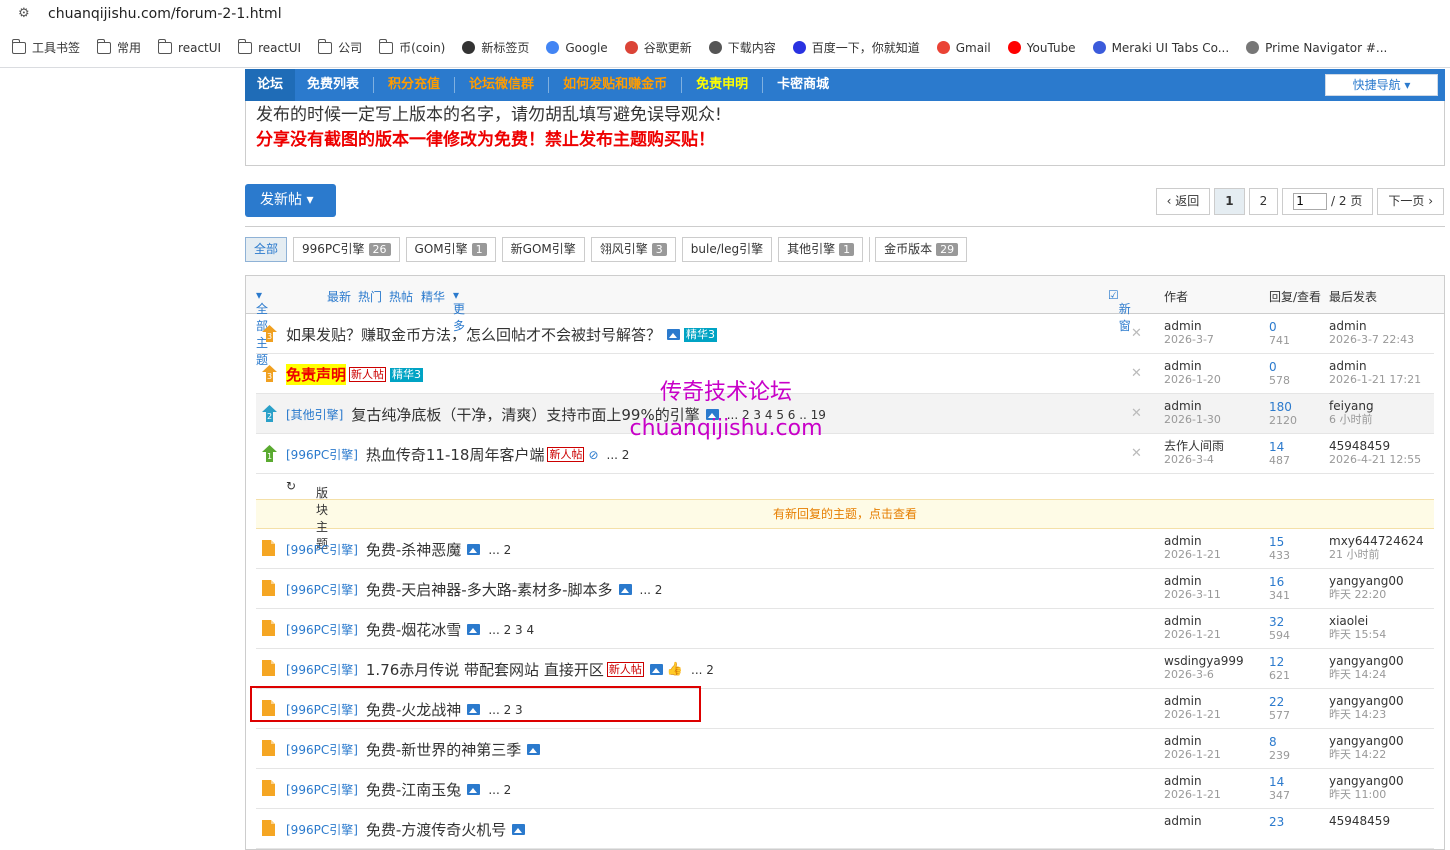  What do you see at coordinates (1183, 201) in the screenshot?
I see `back-button: ‹ 返回` at bounding box center [1183, 201].